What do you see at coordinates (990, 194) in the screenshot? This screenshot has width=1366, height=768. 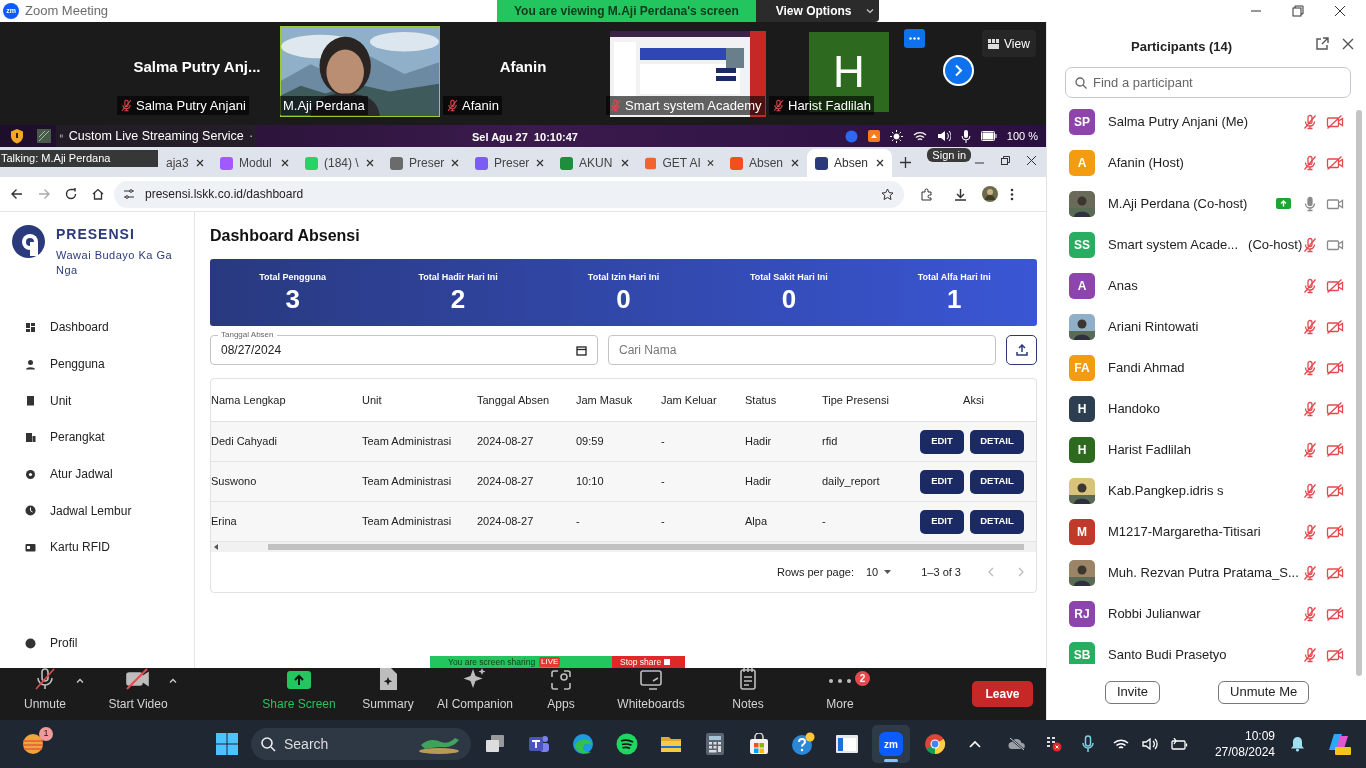 I see `profile-avatar-icon` at bounding box center [990, 194].